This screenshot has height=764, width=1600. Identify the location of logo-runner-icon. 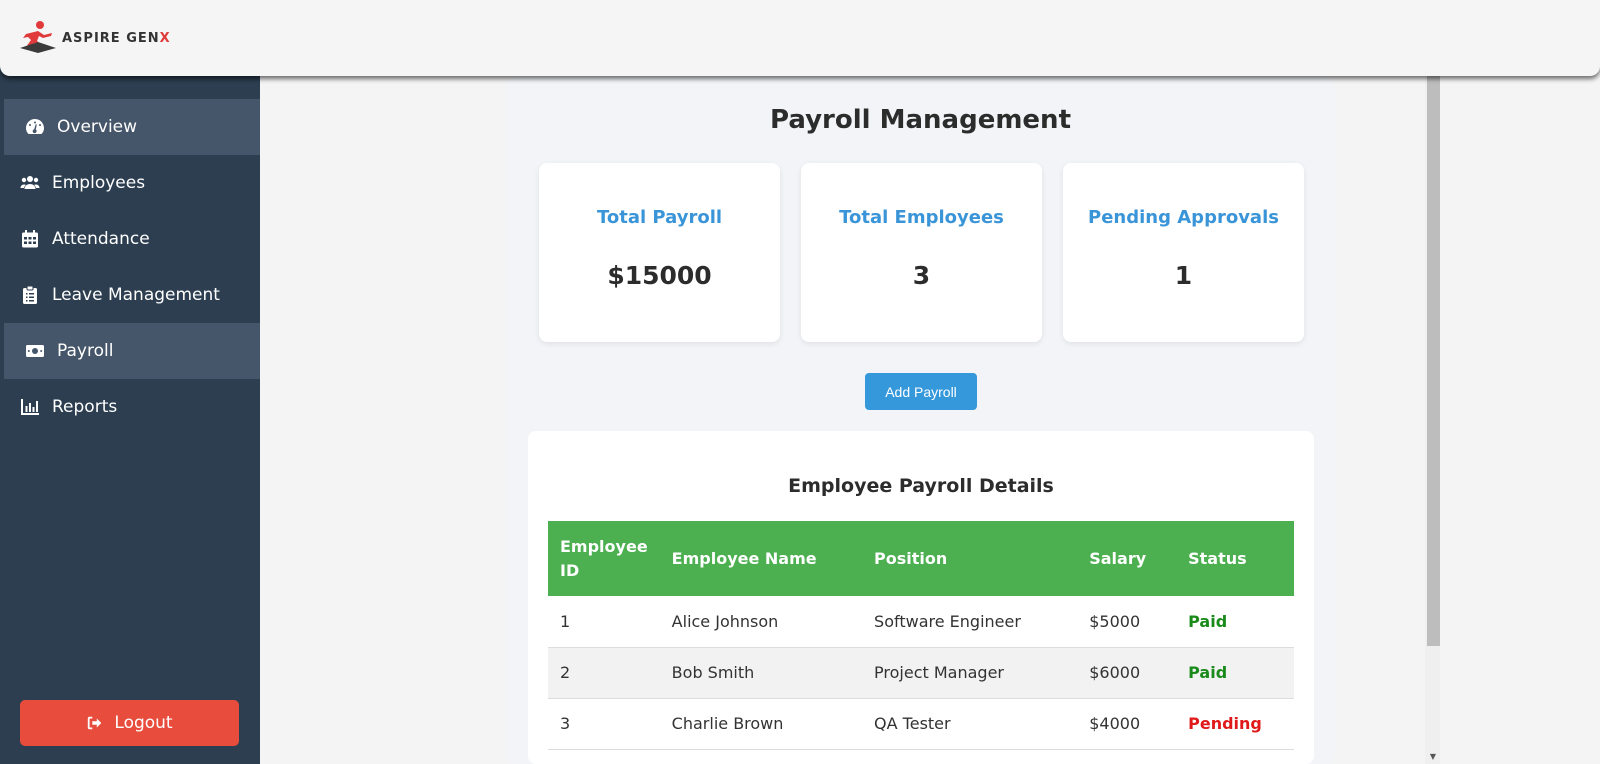
(38, 37).